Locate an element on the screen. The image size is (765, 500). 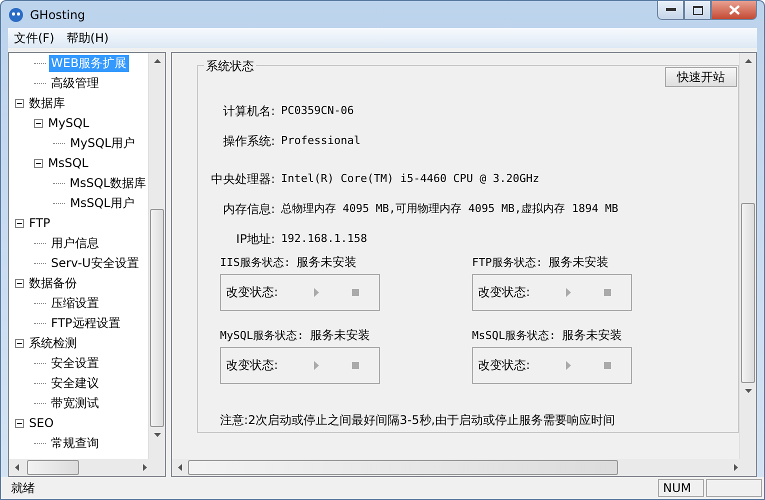
field-label: IP地址: is located at coordinates (255, 239).